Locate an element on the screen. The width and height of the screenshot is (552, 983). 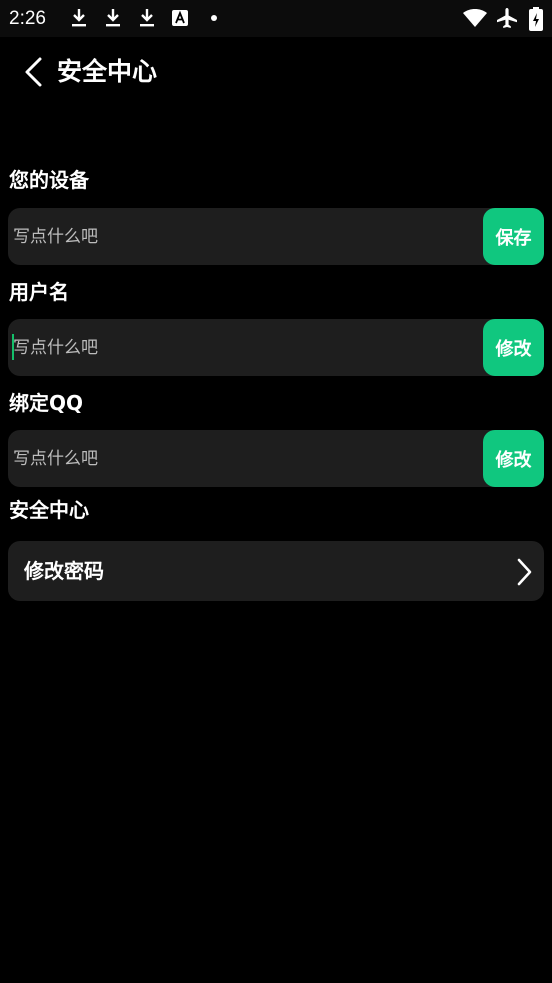
change-password-row: 修改密码 is located at coordinates (276, 571).